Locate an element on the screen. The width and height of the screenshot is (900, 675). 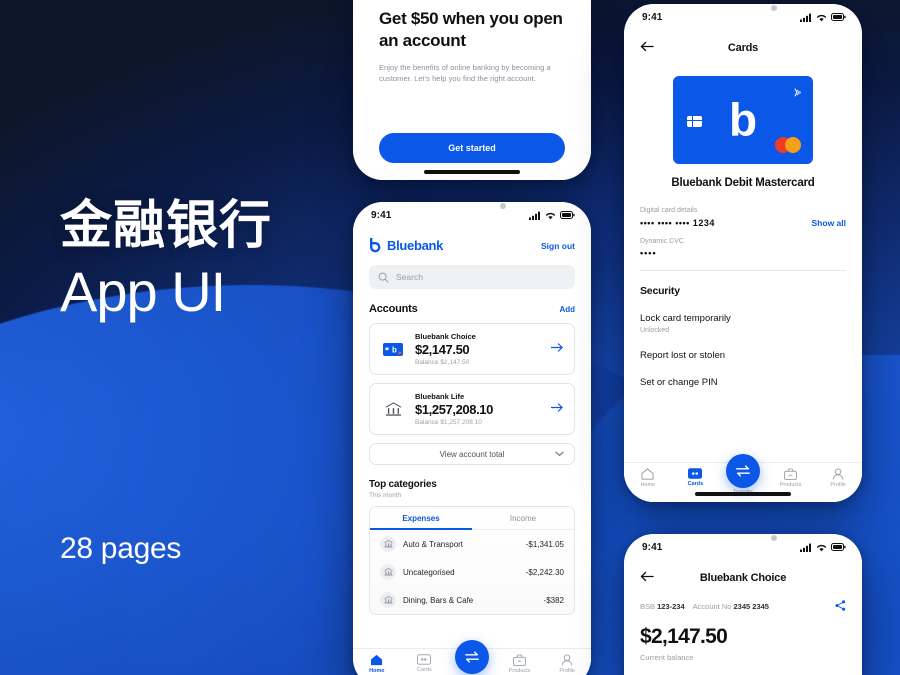
account-balance: Balance $2,147.50 is located at coordinates (442, 362).